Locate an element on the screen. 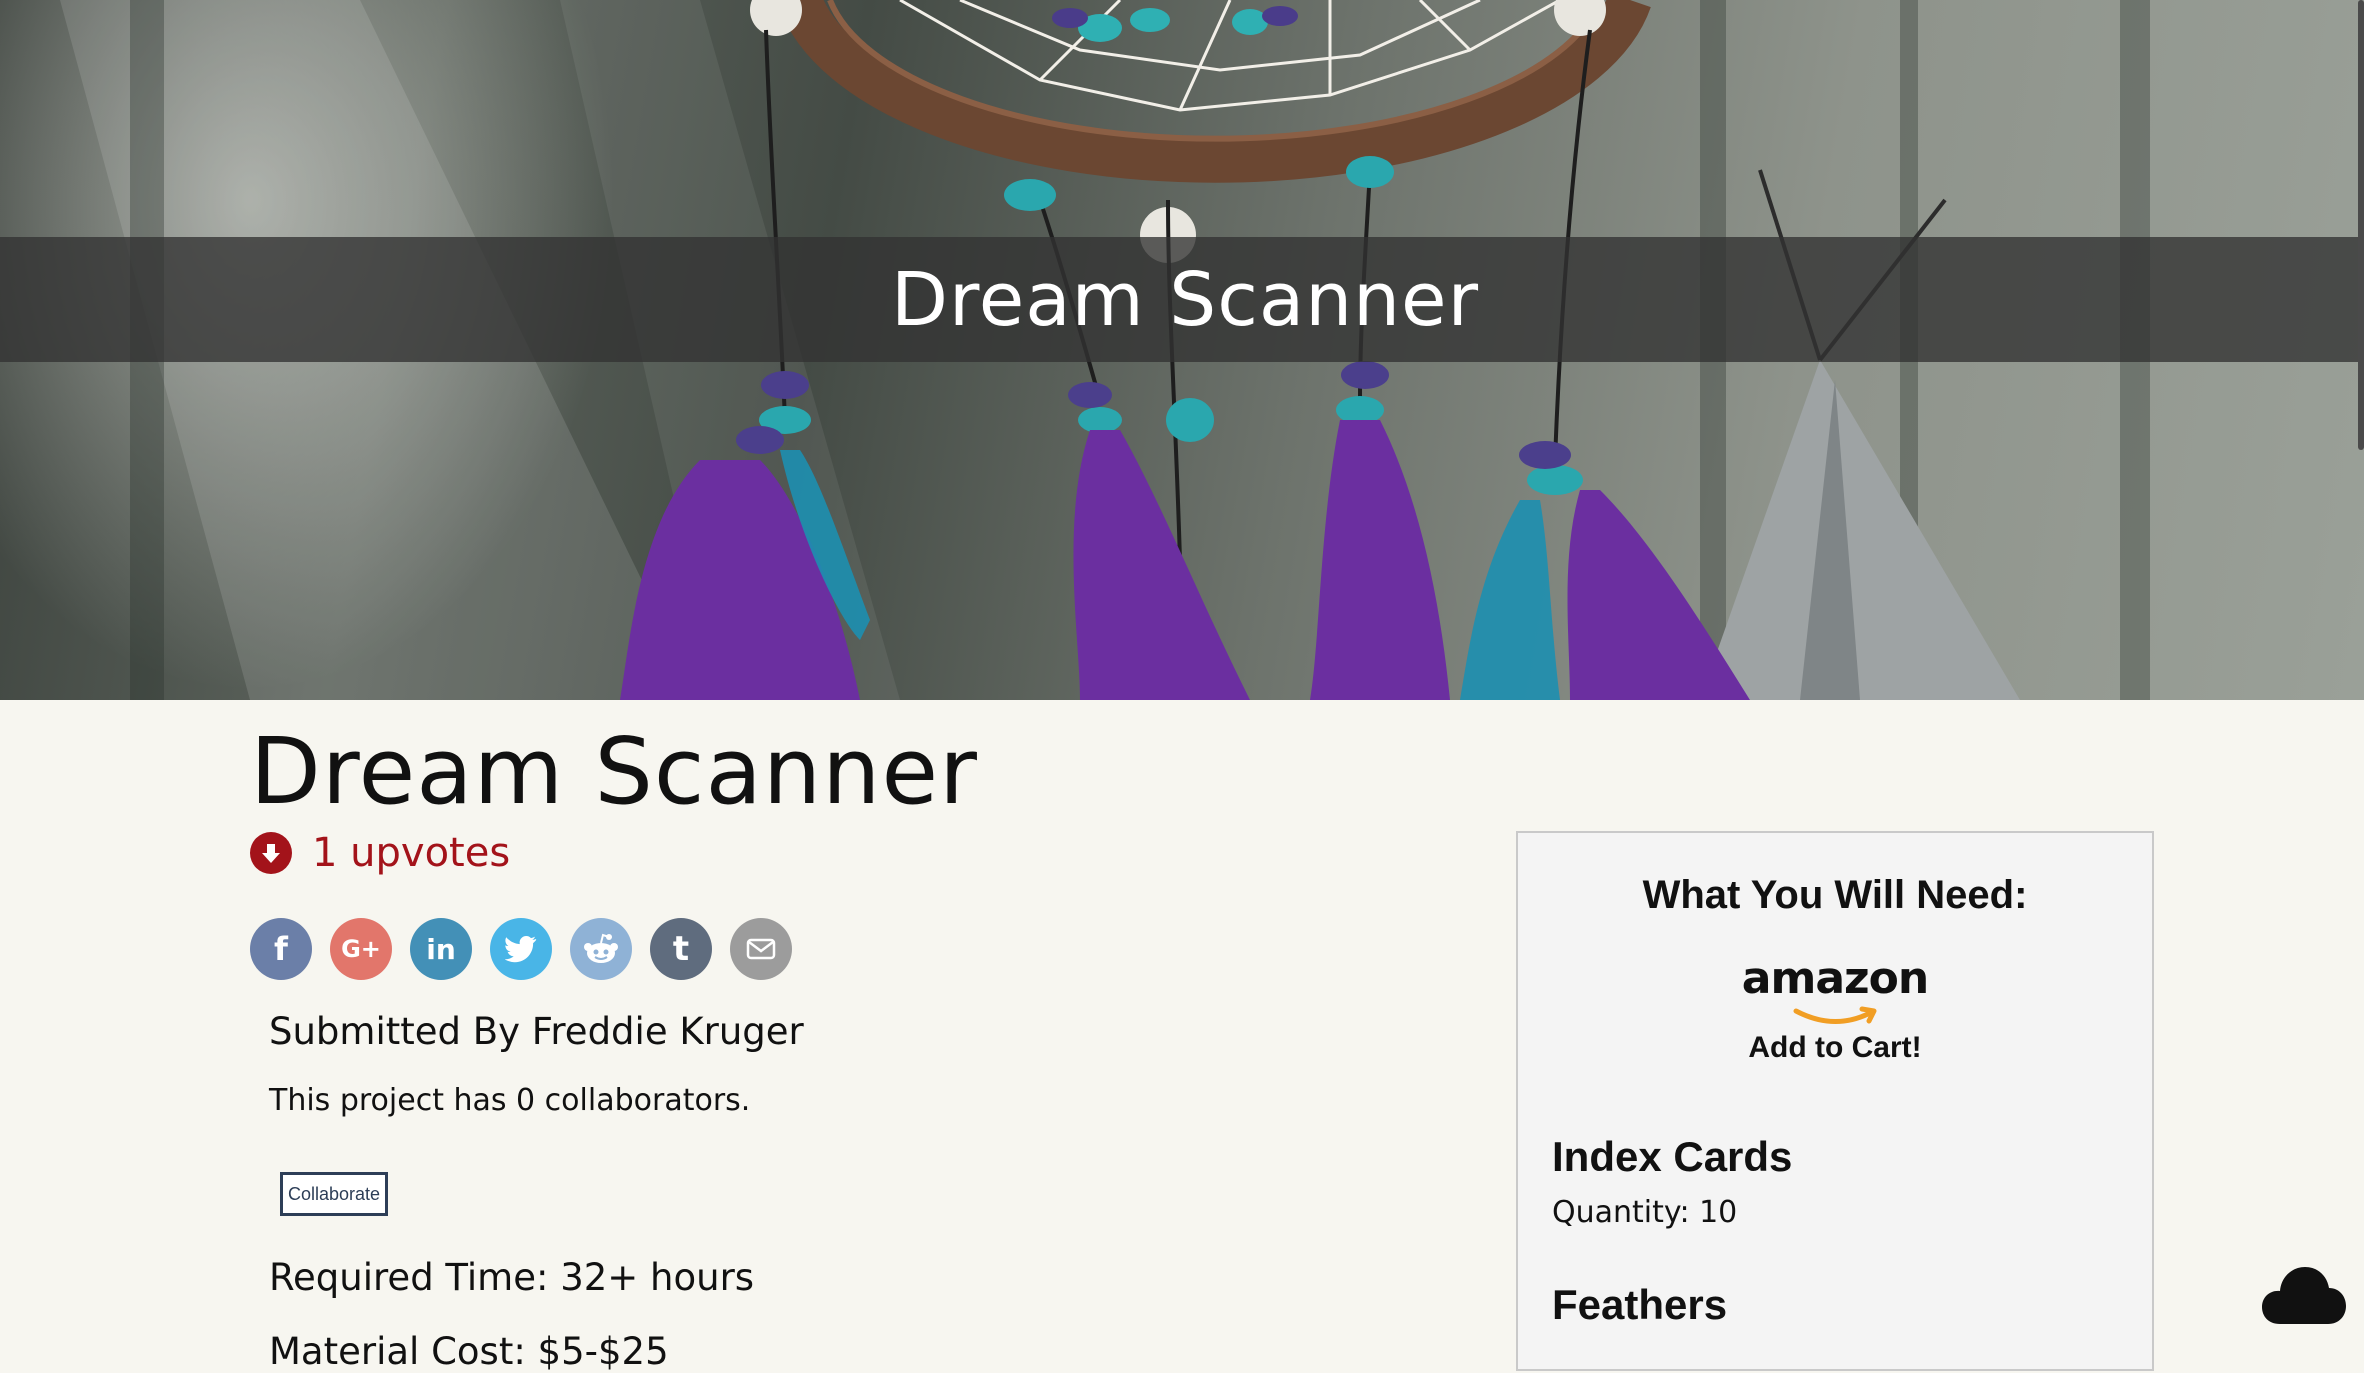  arrow-down-icon is located at coordinates (271, 853).